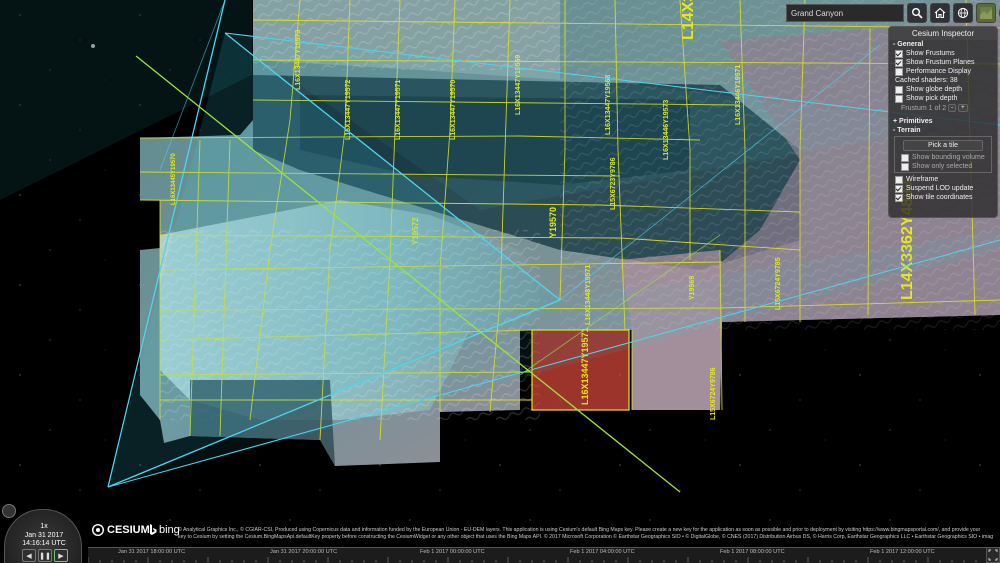  I want to click on show-globe-depth-option: Show globe depth, so click(943, 89).